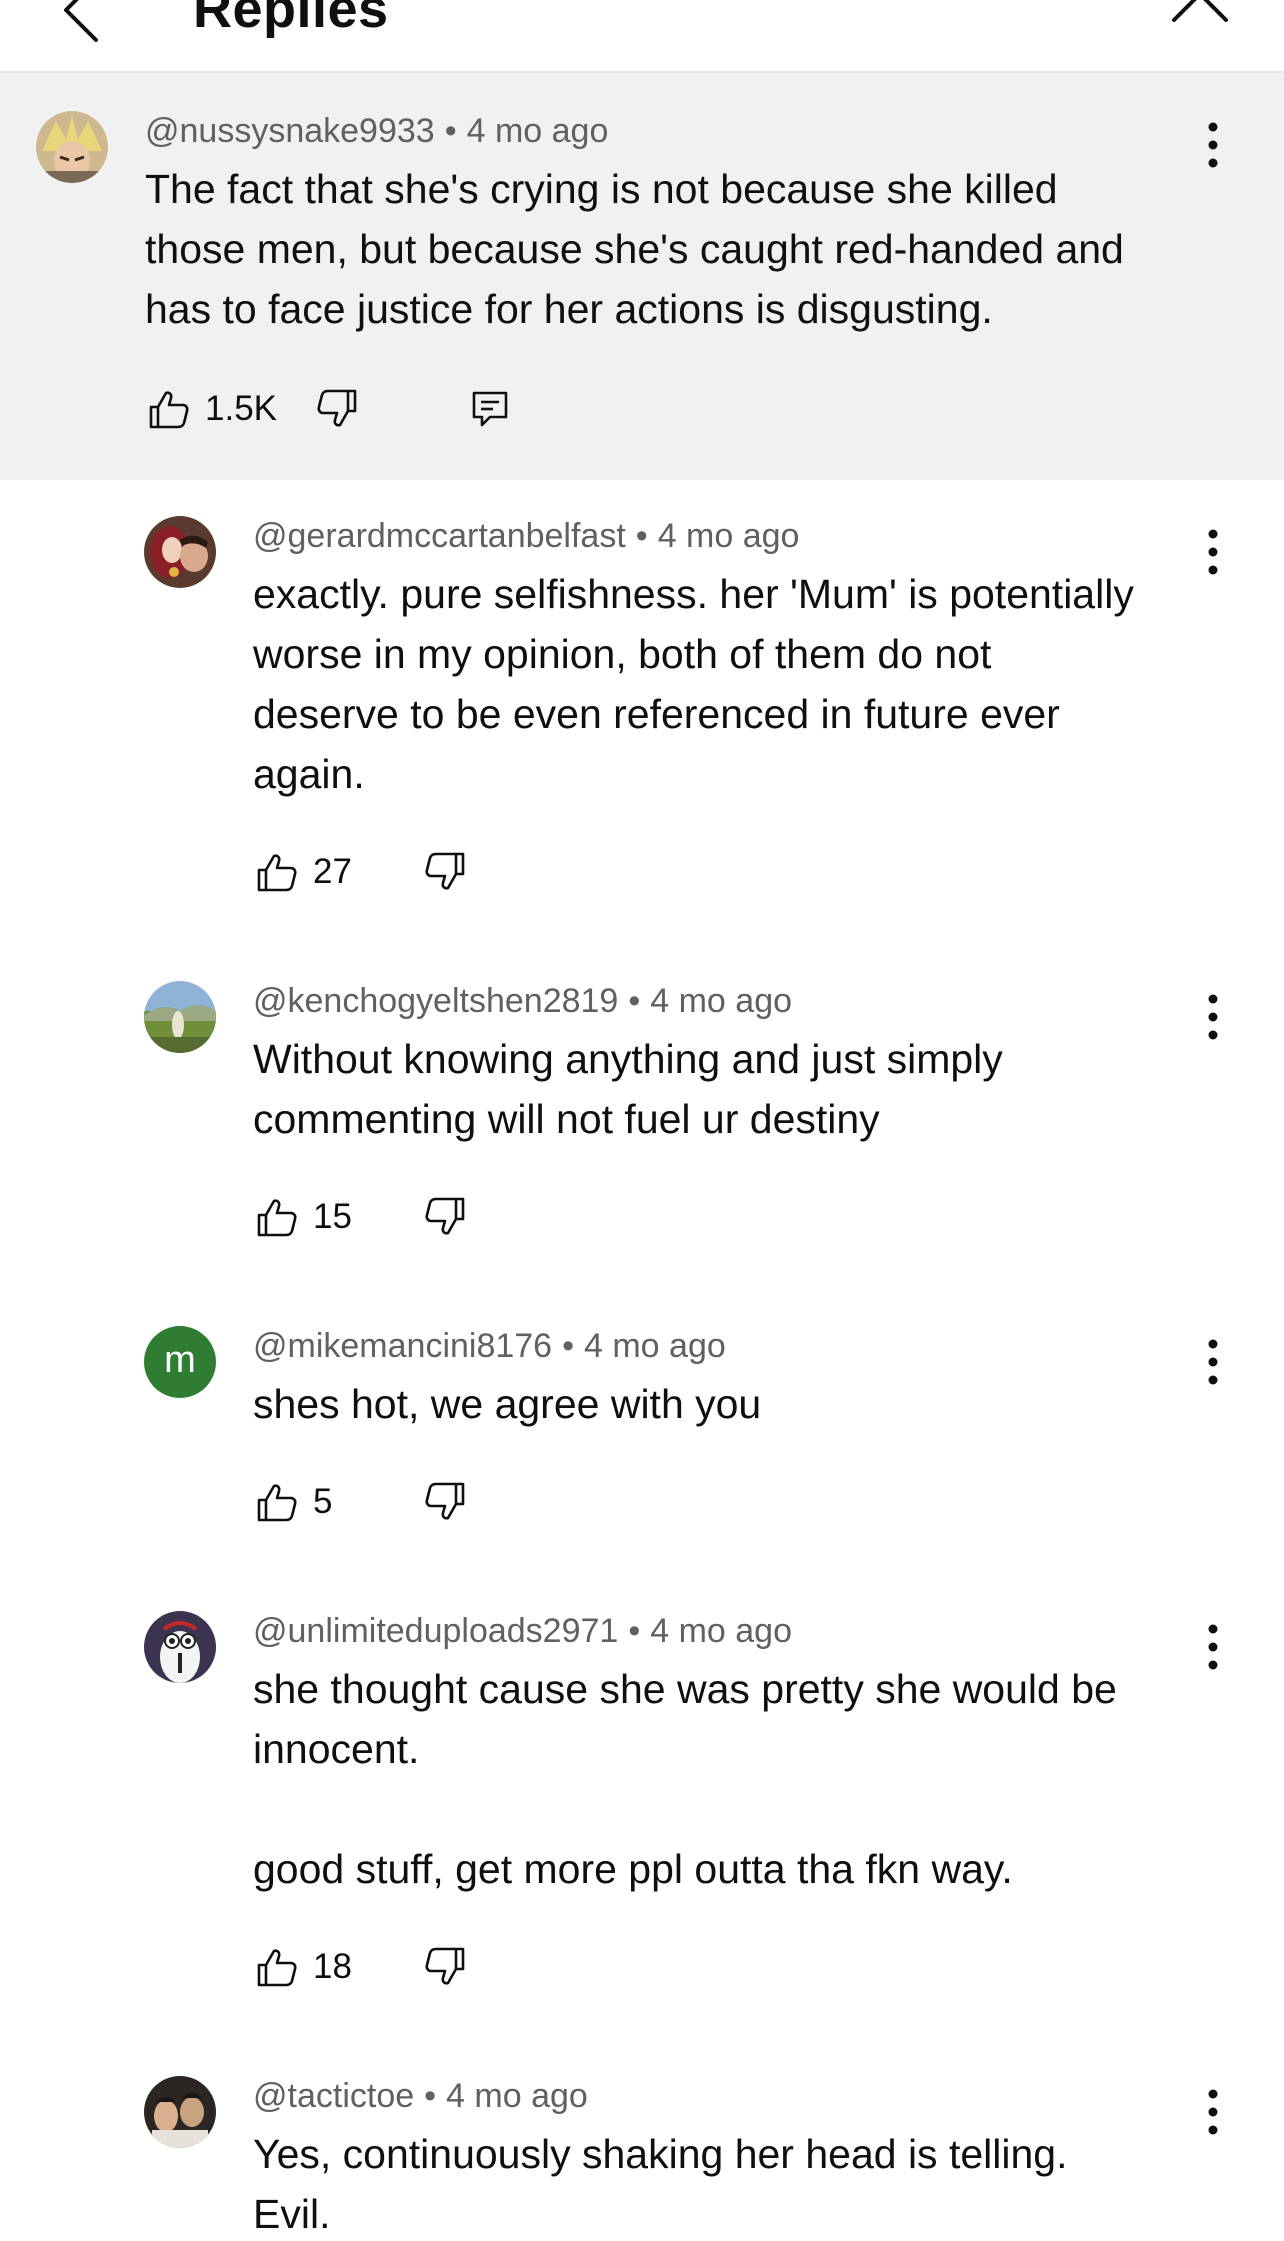 This screenshot has width=1284, height=2241. What do you see at coordinates (403, 1502) in the screenshot?
I see `comment-actions: 5` at bounding box center [403, 1502].